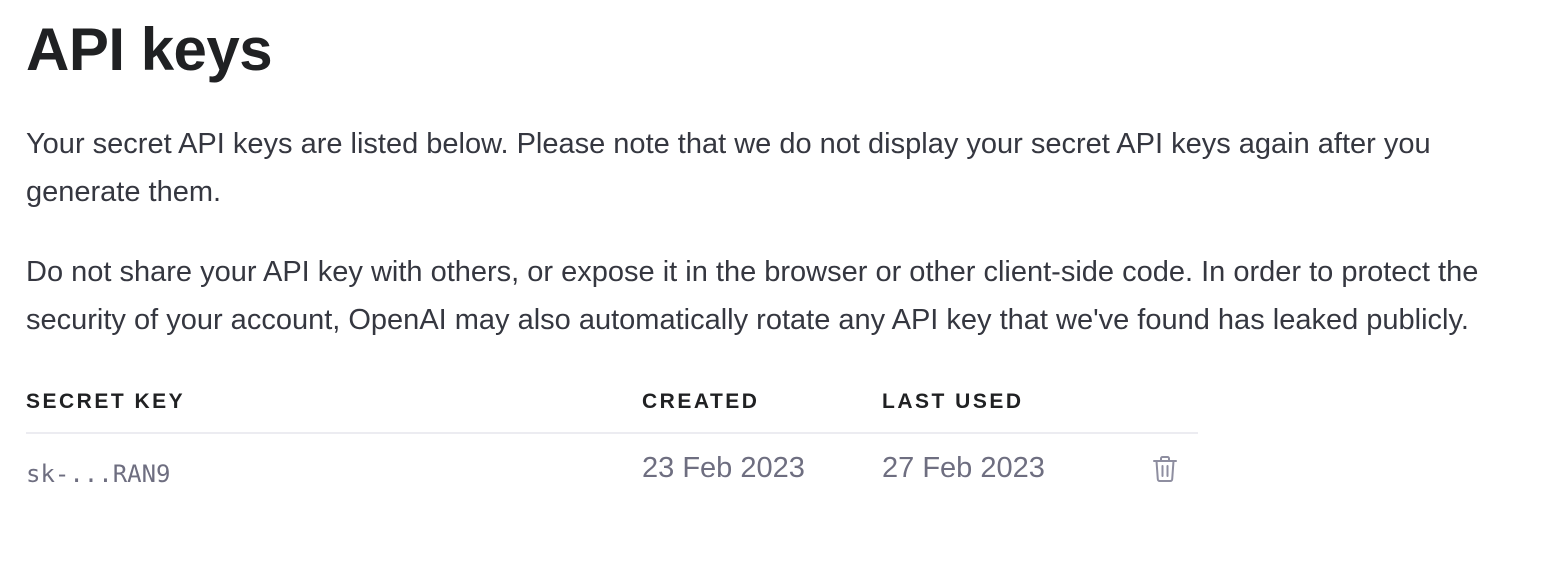  I want to click on column-header-secret-key: SECRET KEY, so click(334, 412).